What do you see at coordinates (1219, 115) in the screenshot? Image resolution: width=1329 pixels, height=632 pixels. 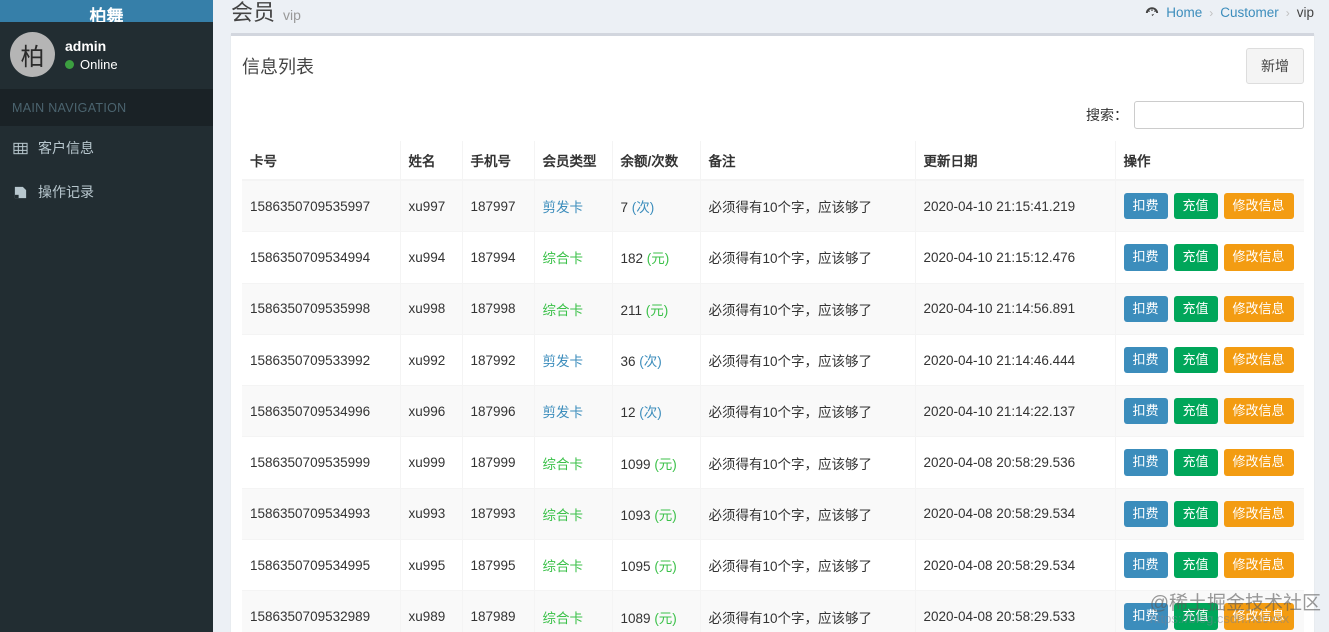 I see `search-input` at bounding box center [1219, 115].